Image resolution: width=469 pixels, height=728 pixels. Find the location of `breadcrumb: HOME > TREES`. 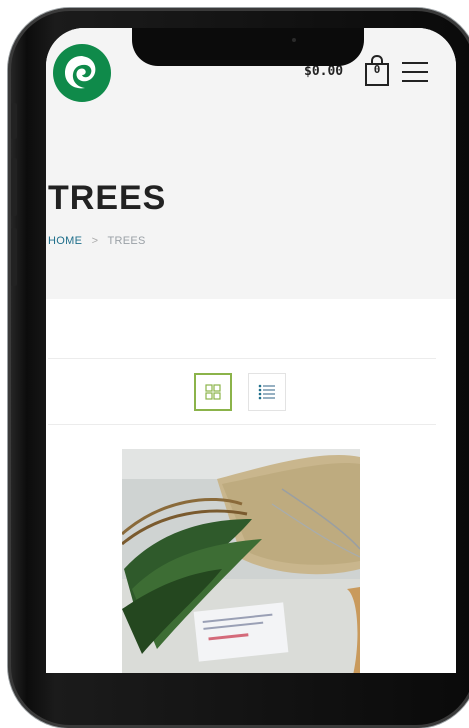

breadcrumb: HOME > TREES is located at coordinates (97, 241).